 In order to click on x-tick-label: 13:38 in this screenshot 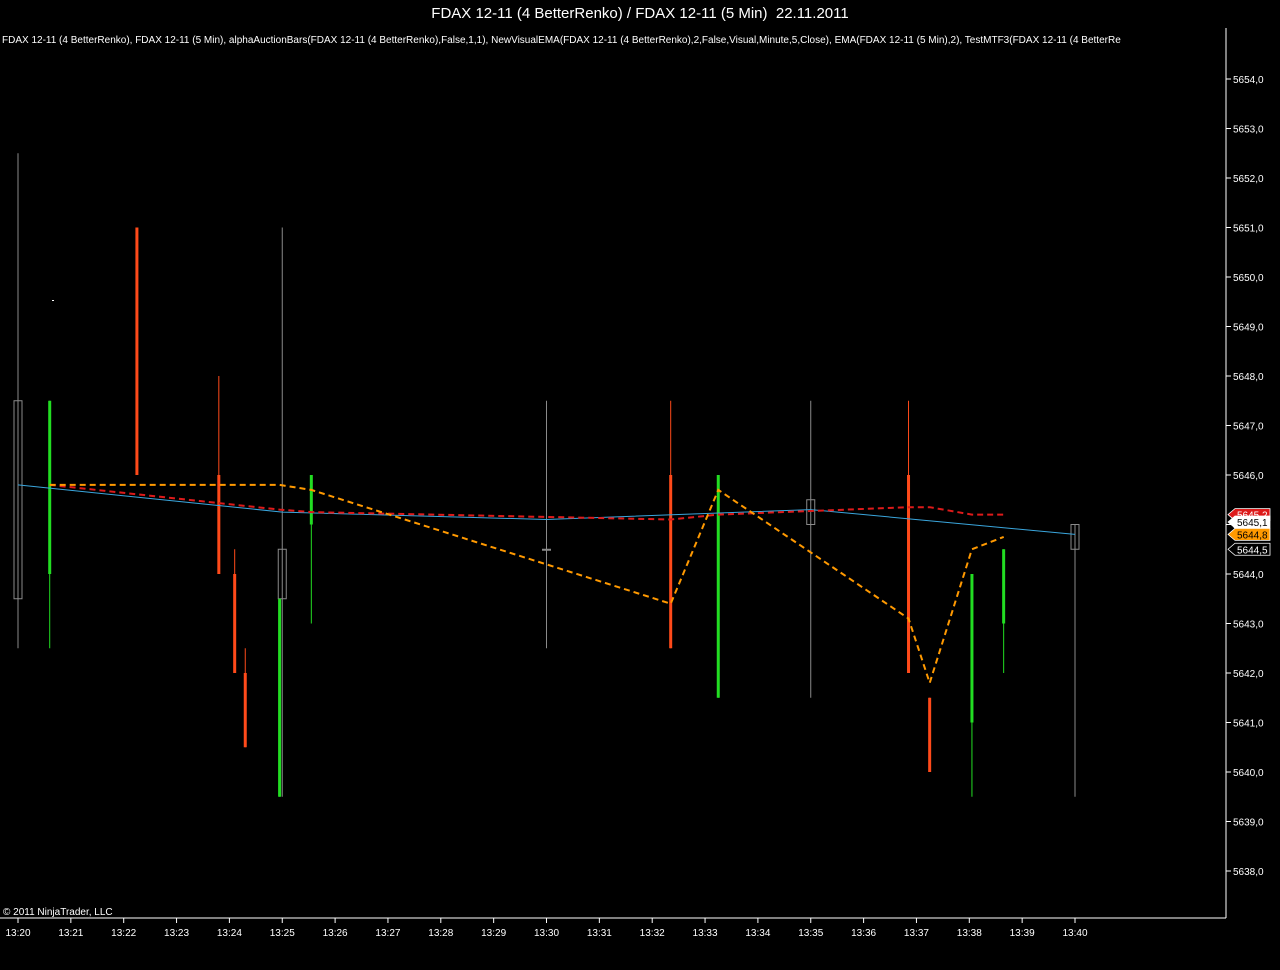, I will do `click(969, 933)`.